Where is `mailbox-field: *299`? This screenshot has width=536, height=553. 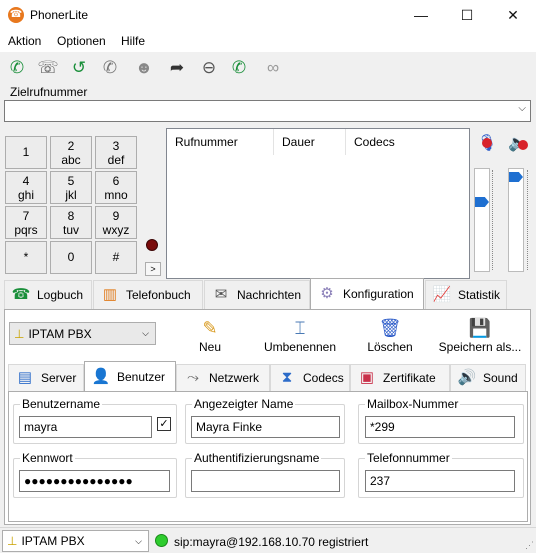 mailbox-field: *299 is located at coordinates (440, 427).